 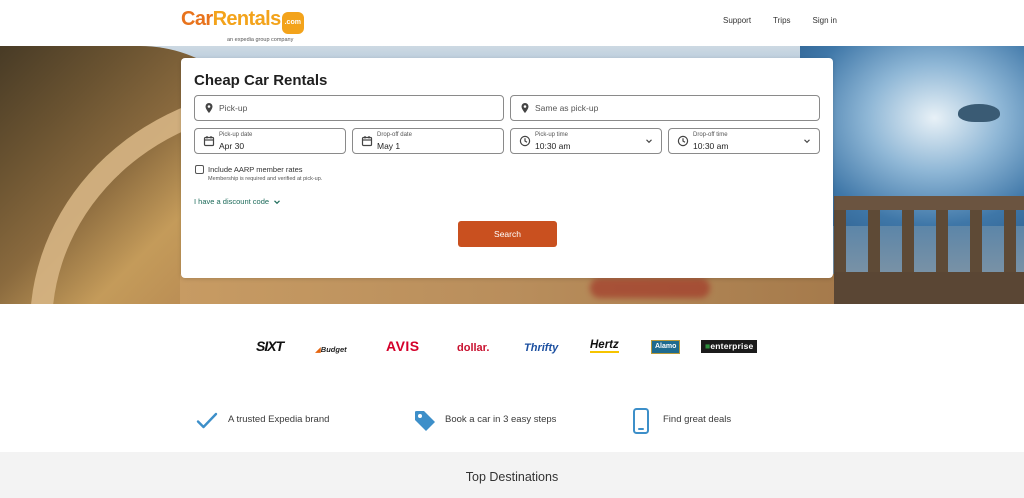 I want to click on aarp-checkbox-label: Include AARP member rates, so click(x=255, y=169).